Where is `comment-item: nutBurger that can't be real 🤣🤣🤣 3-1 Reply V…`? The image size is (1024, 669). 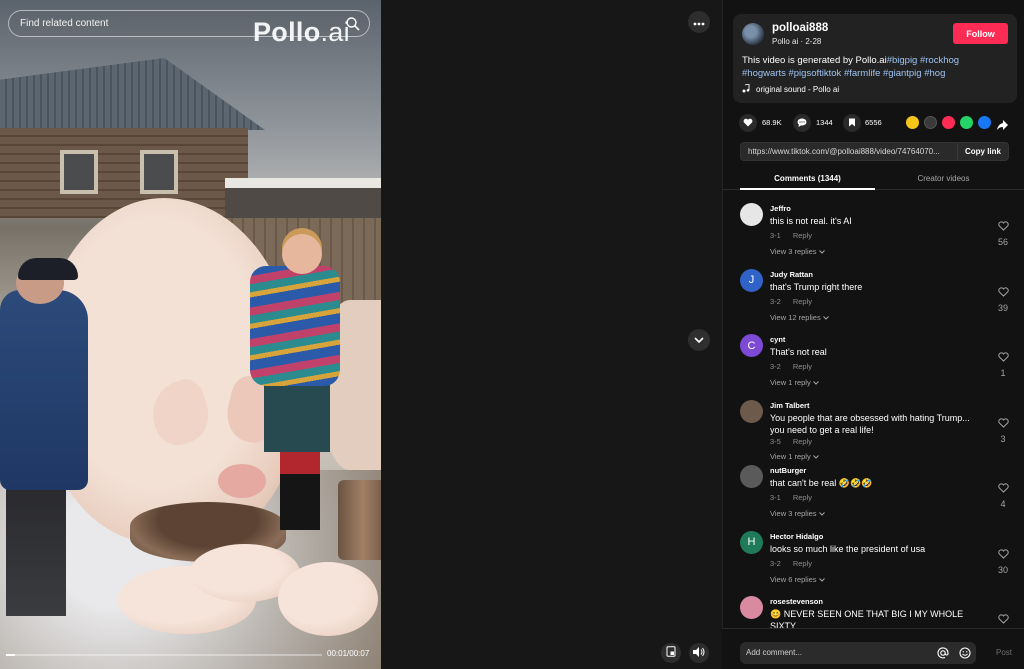 comment-item: nutBurger that can't be real 🤣🤣🤣 3-1 Reply V… is located at coordinates (873, 491).